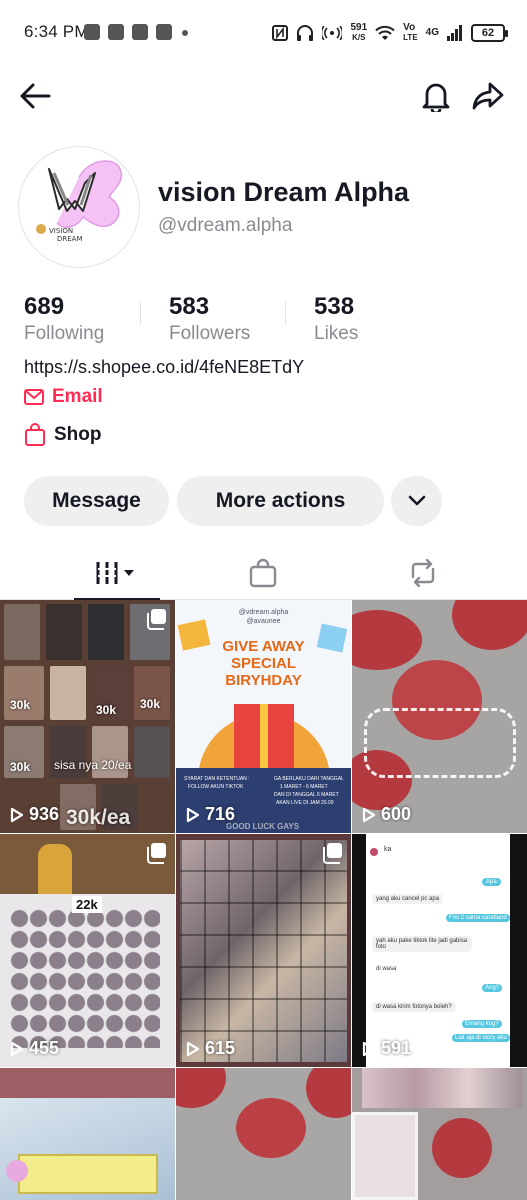 The image size is (527, 1200). I want to click on view-count: 936, so click(34, 814).